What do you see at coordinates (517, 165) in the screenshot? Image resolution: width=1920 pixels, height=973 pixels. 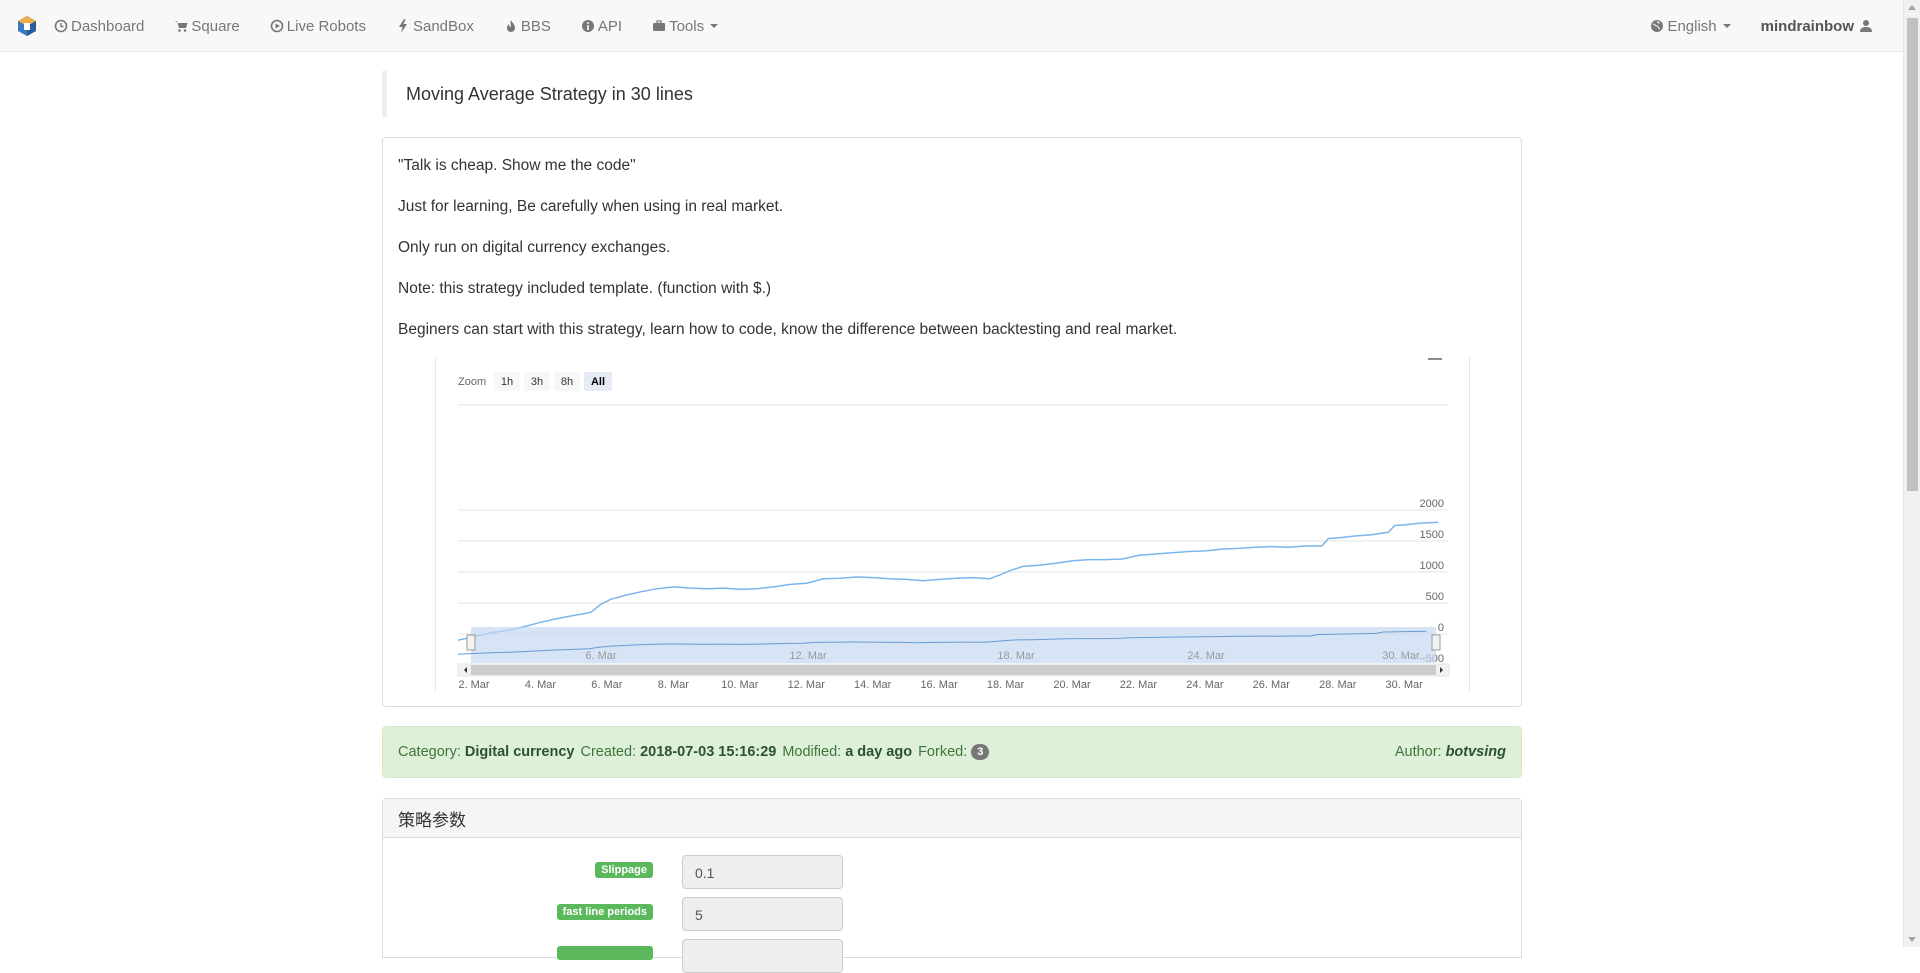 I see `description-line: "Talk is cheap. Show me the code"` at bounding box center [517, 165].